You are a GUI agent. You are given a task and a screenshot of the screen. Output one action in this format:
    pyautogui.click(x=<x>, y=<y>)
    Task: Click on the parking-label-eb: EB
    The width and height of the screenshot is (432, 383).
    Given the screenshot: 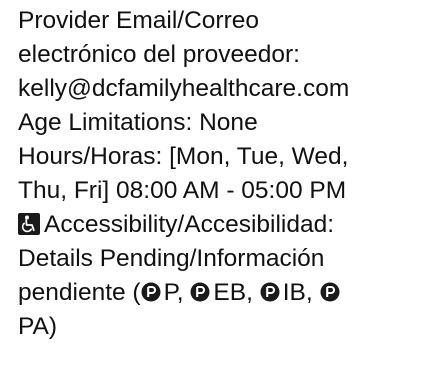 What is the action you would take?
    pyautogui.click(x=230, y=292)
    